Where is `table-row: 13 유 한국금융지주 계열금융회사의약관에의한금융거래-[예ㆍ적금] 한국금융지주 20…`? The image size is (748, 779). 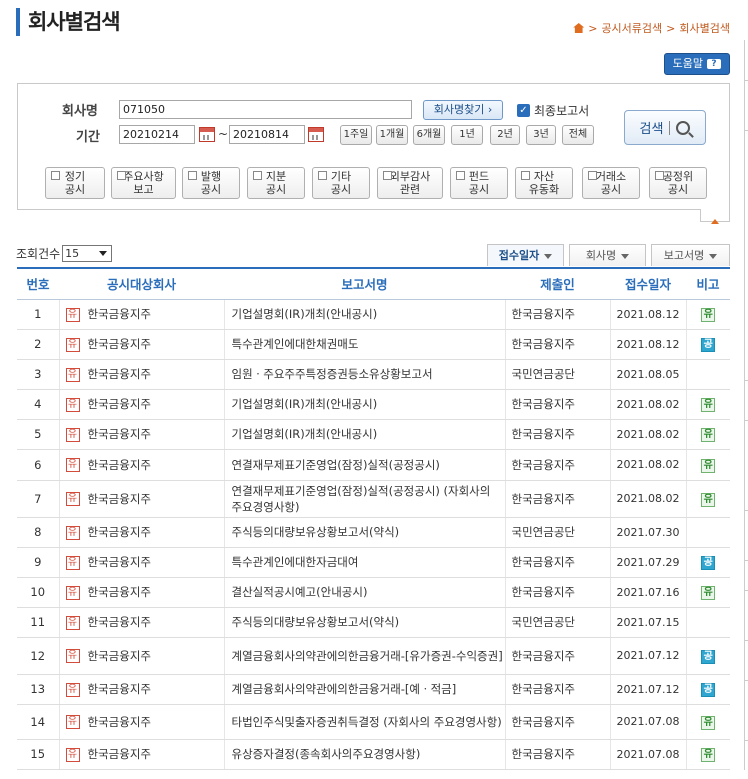 table-row: 13 유 한국금융지주 계열금융회사의약관에의한금융거래-[예ㆍ적금] 한국금융지주 20… is located at coordinates (373, 689).